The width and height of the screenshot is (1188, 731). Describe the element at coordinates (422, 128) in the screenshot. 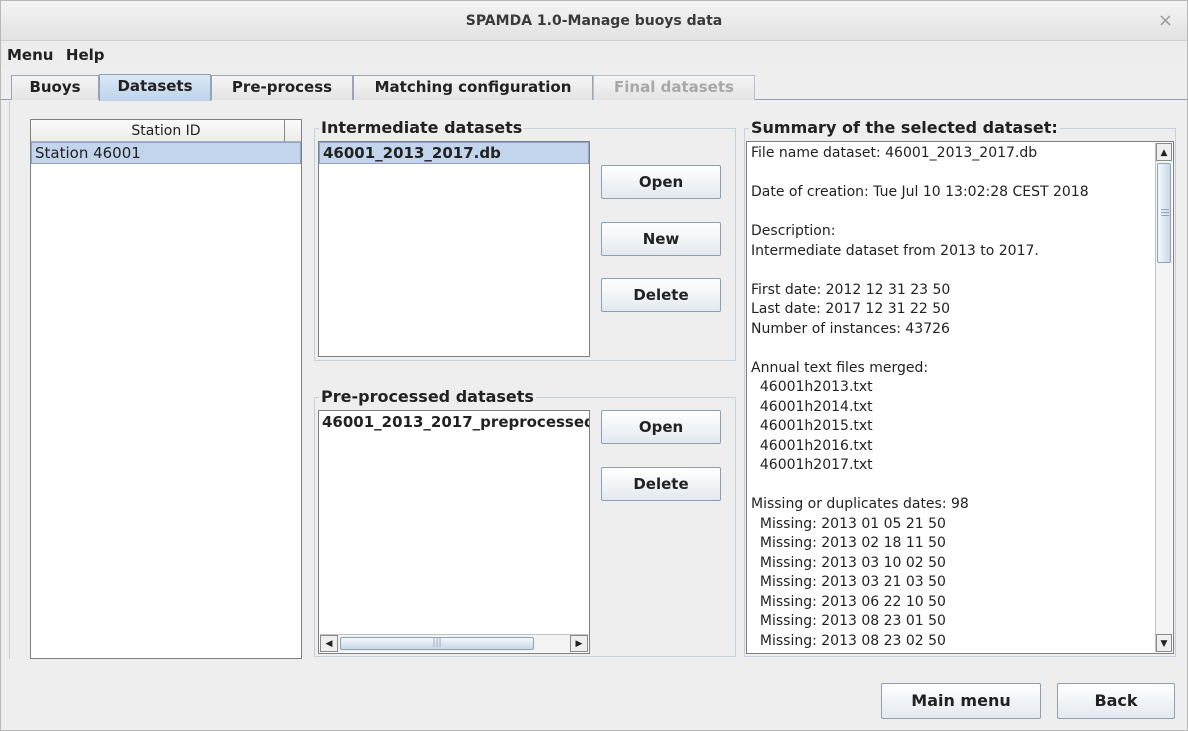

I see `intermediate-datasets-title: Intermediate datasets` at that location.